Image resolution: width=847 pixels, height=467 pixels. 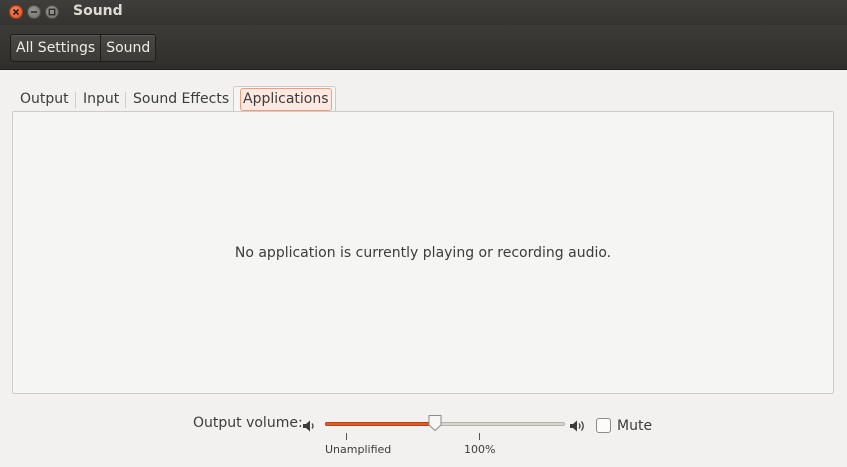 What do you see at coordinates (635, 426) in the screenshot?
I see `mute-label: Mute` at bounding box center [635, 426].